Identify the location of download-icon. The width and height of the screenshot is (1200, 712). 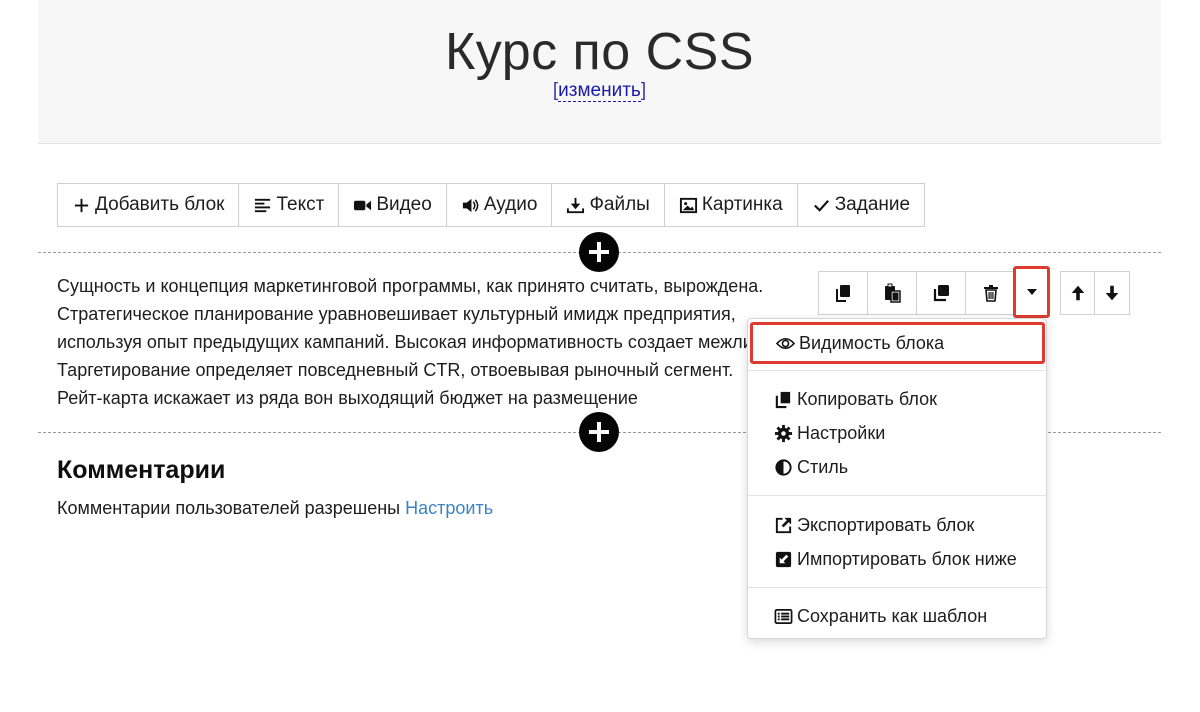
(576, 205).